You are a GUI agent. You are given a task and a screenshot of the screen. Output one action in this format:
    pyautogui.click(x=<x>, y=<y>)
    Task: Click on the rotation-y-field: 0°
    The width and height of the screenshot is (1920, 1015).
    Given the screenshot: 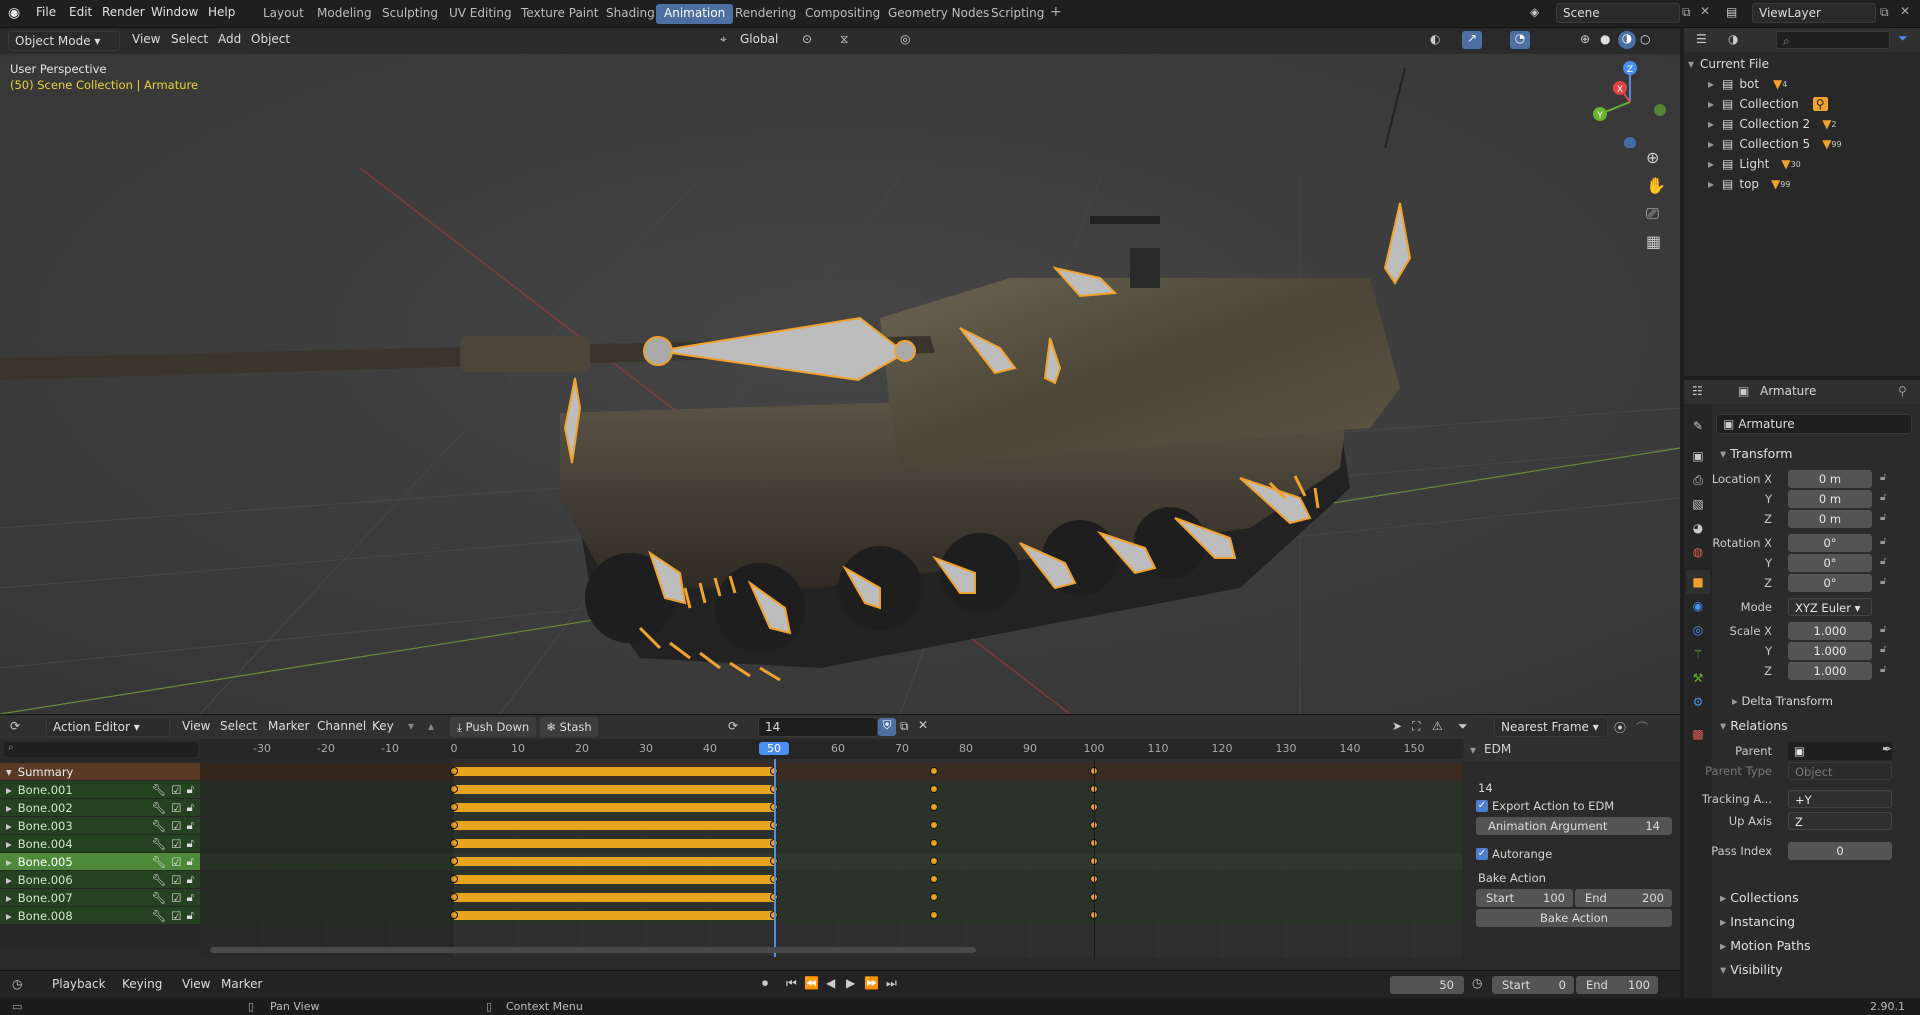 What is the action you would take?
    pyautogui.click(x=1830, y=563)
    